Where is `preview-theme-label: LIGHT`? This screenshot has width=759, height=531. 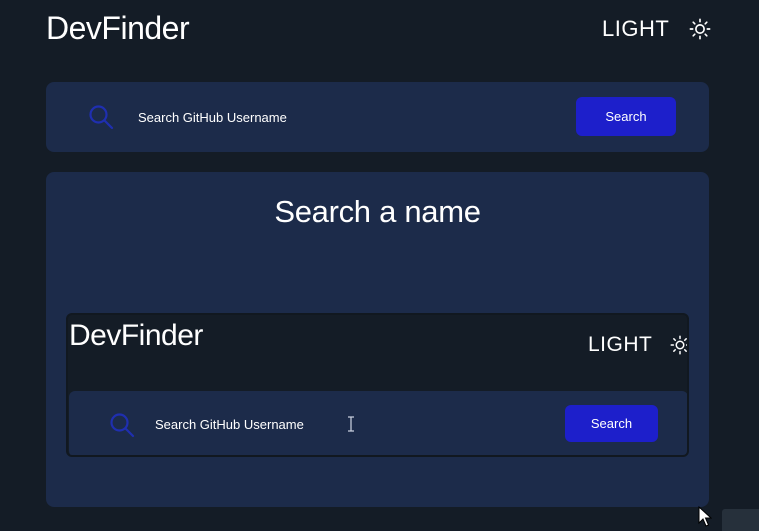
preview-theme-label: LIGHT is located at coordinates (620, 344).